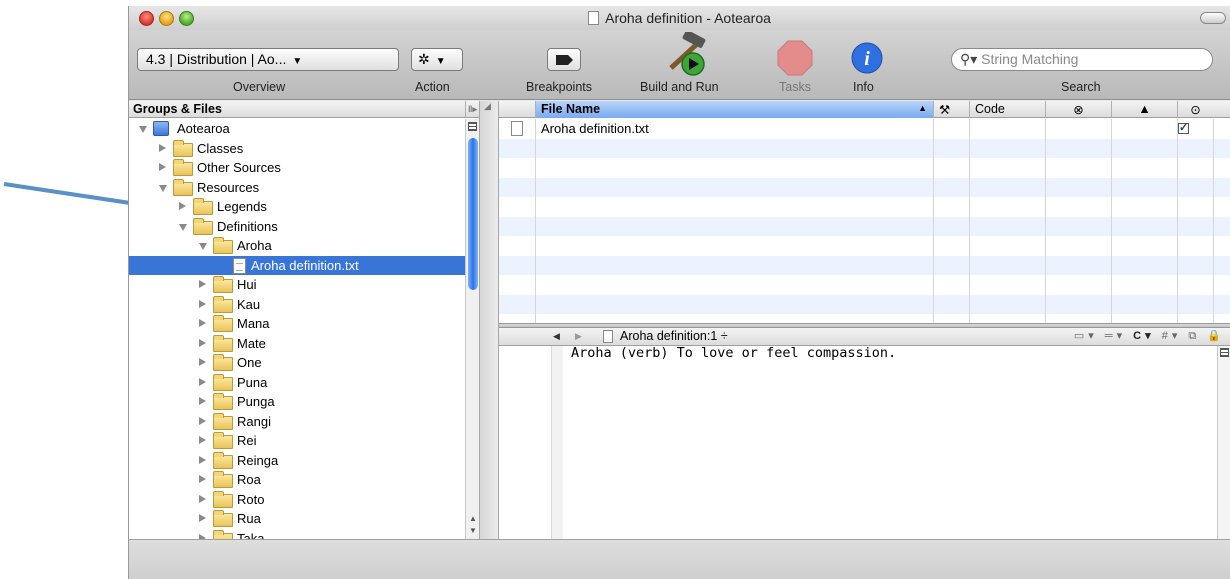 The image size is (1230, 579). Describe the element at coordinates (564, 59) in the screenshot. I see `breakpoints-button` at that location.